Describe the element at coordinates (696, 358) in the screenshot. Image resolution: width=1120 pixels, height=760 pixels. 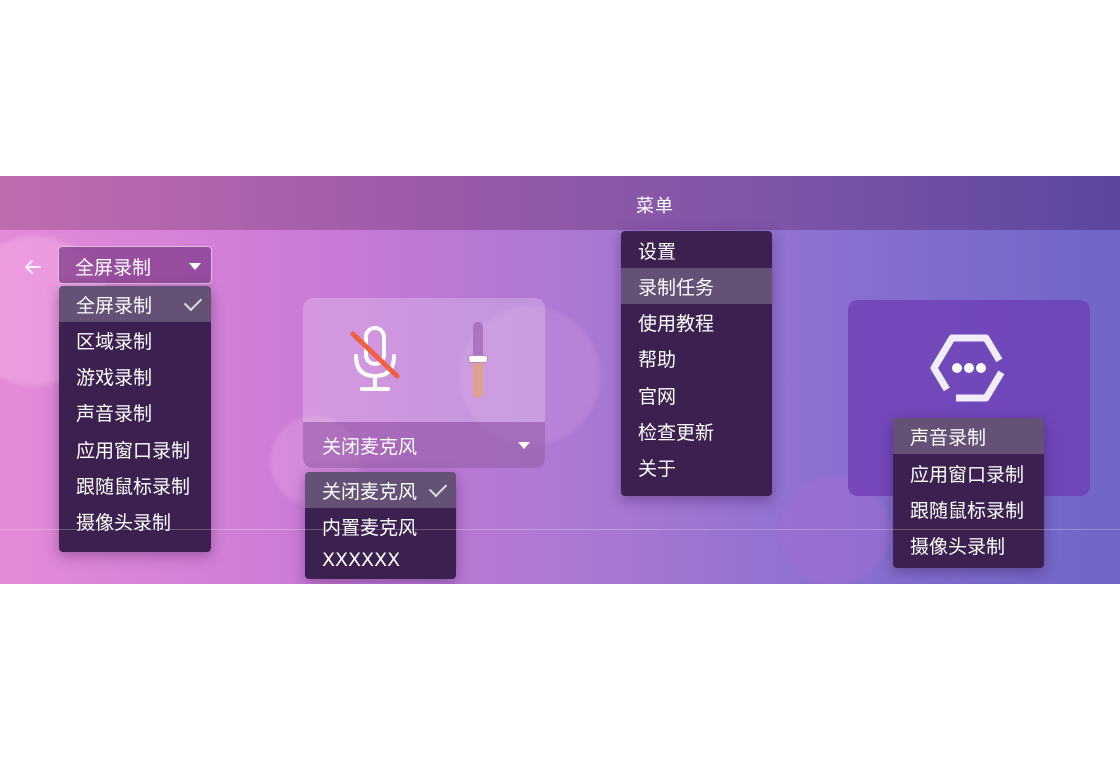
I see `menu-item-help: 帮助` at that location.